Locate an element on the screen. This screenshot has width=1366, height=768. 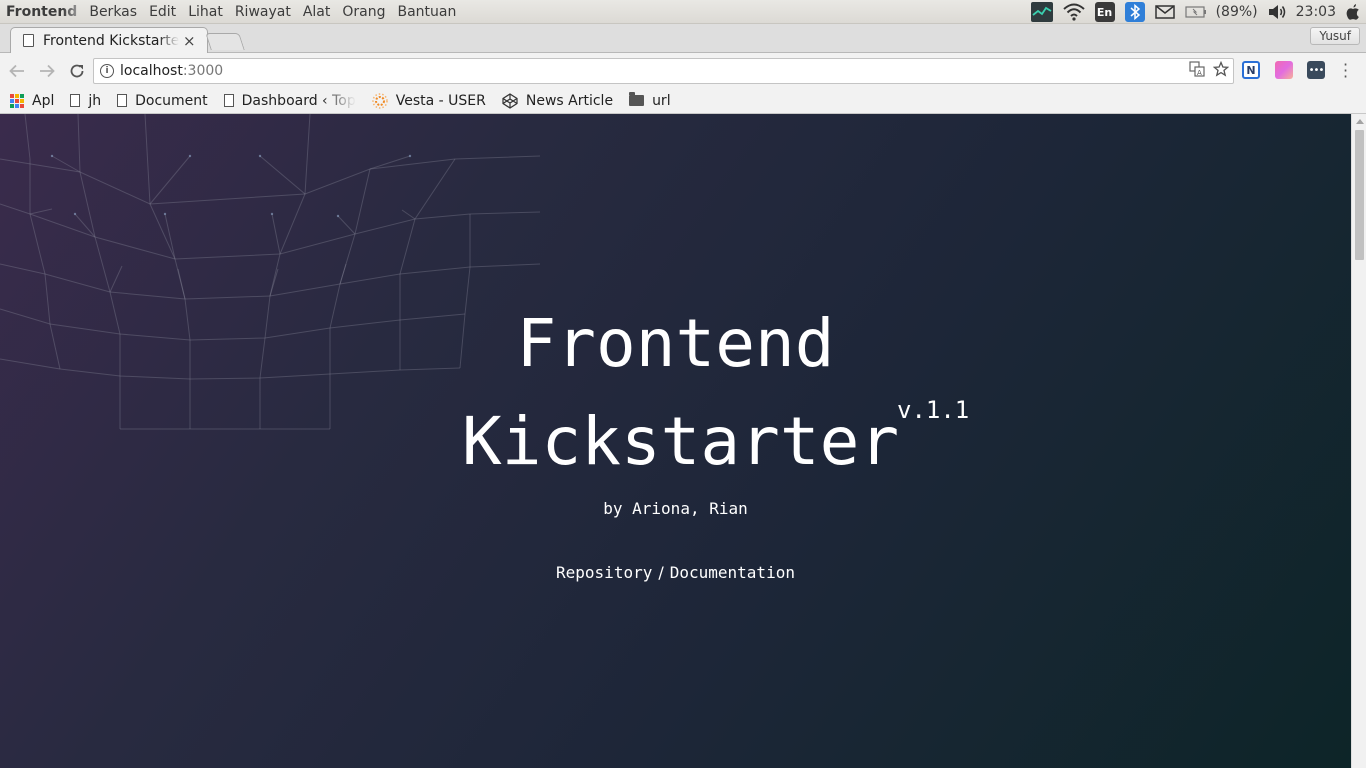
tab-strip: Frontend Kickstarter × Yusuf is located at coordinates (683, 38).